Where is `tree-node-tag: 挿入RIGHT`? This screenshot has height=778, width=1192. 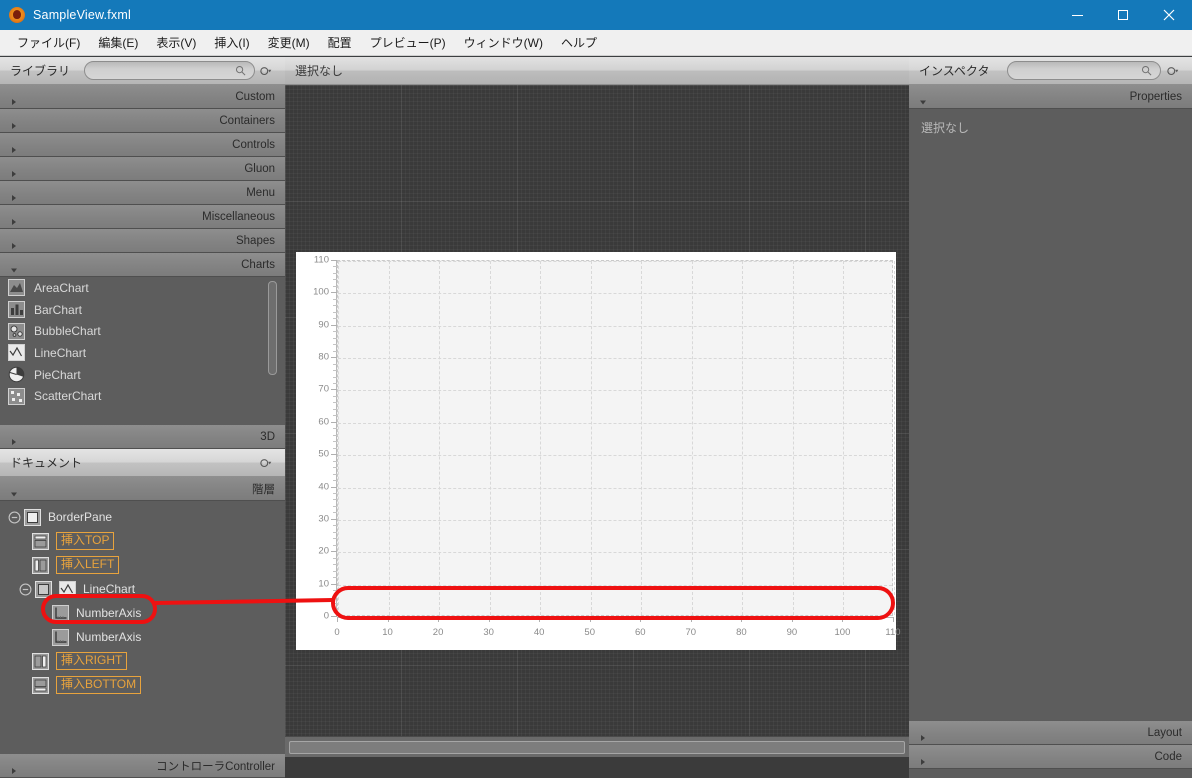
tree-node-tag: 挿入RIGHT is located at coordinates (92, 661).